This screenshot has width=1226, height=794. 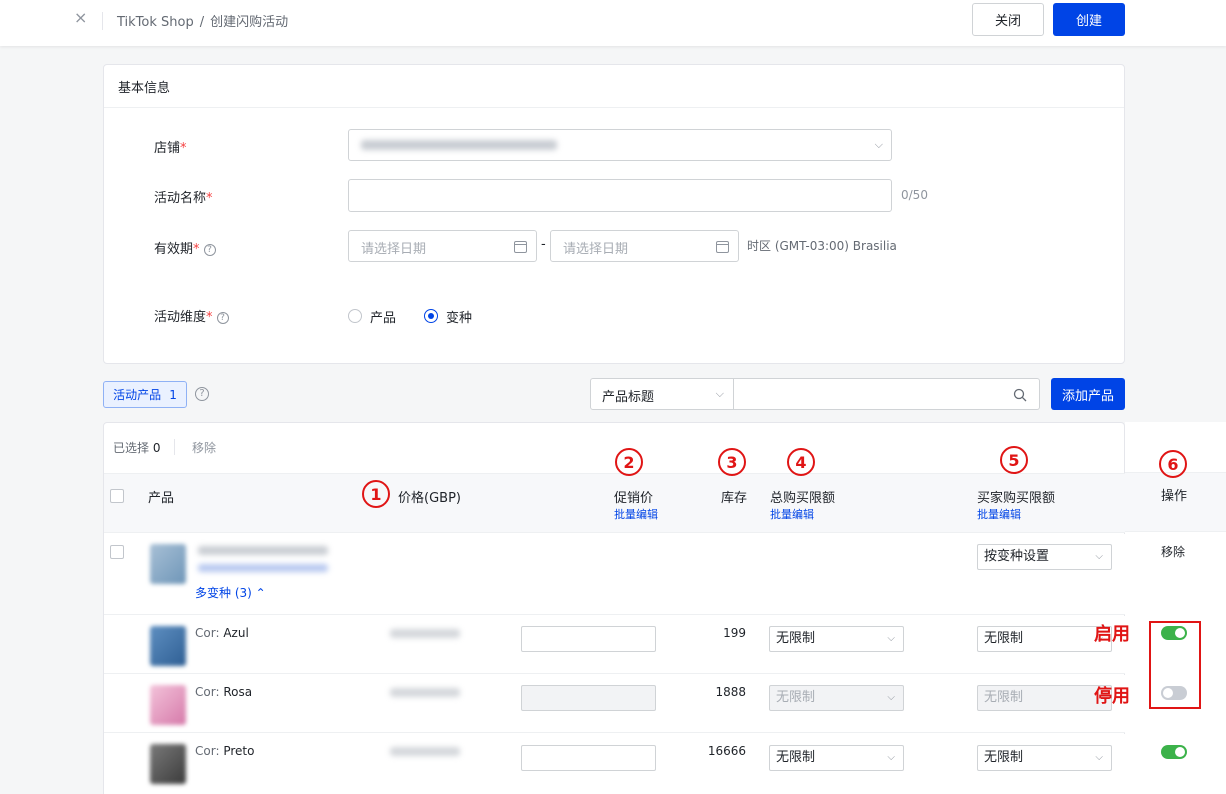 What do you see at coordinates (734, 498) in the screenshot?
I see `col-stock: 库存` at bounding box center [734, 498].